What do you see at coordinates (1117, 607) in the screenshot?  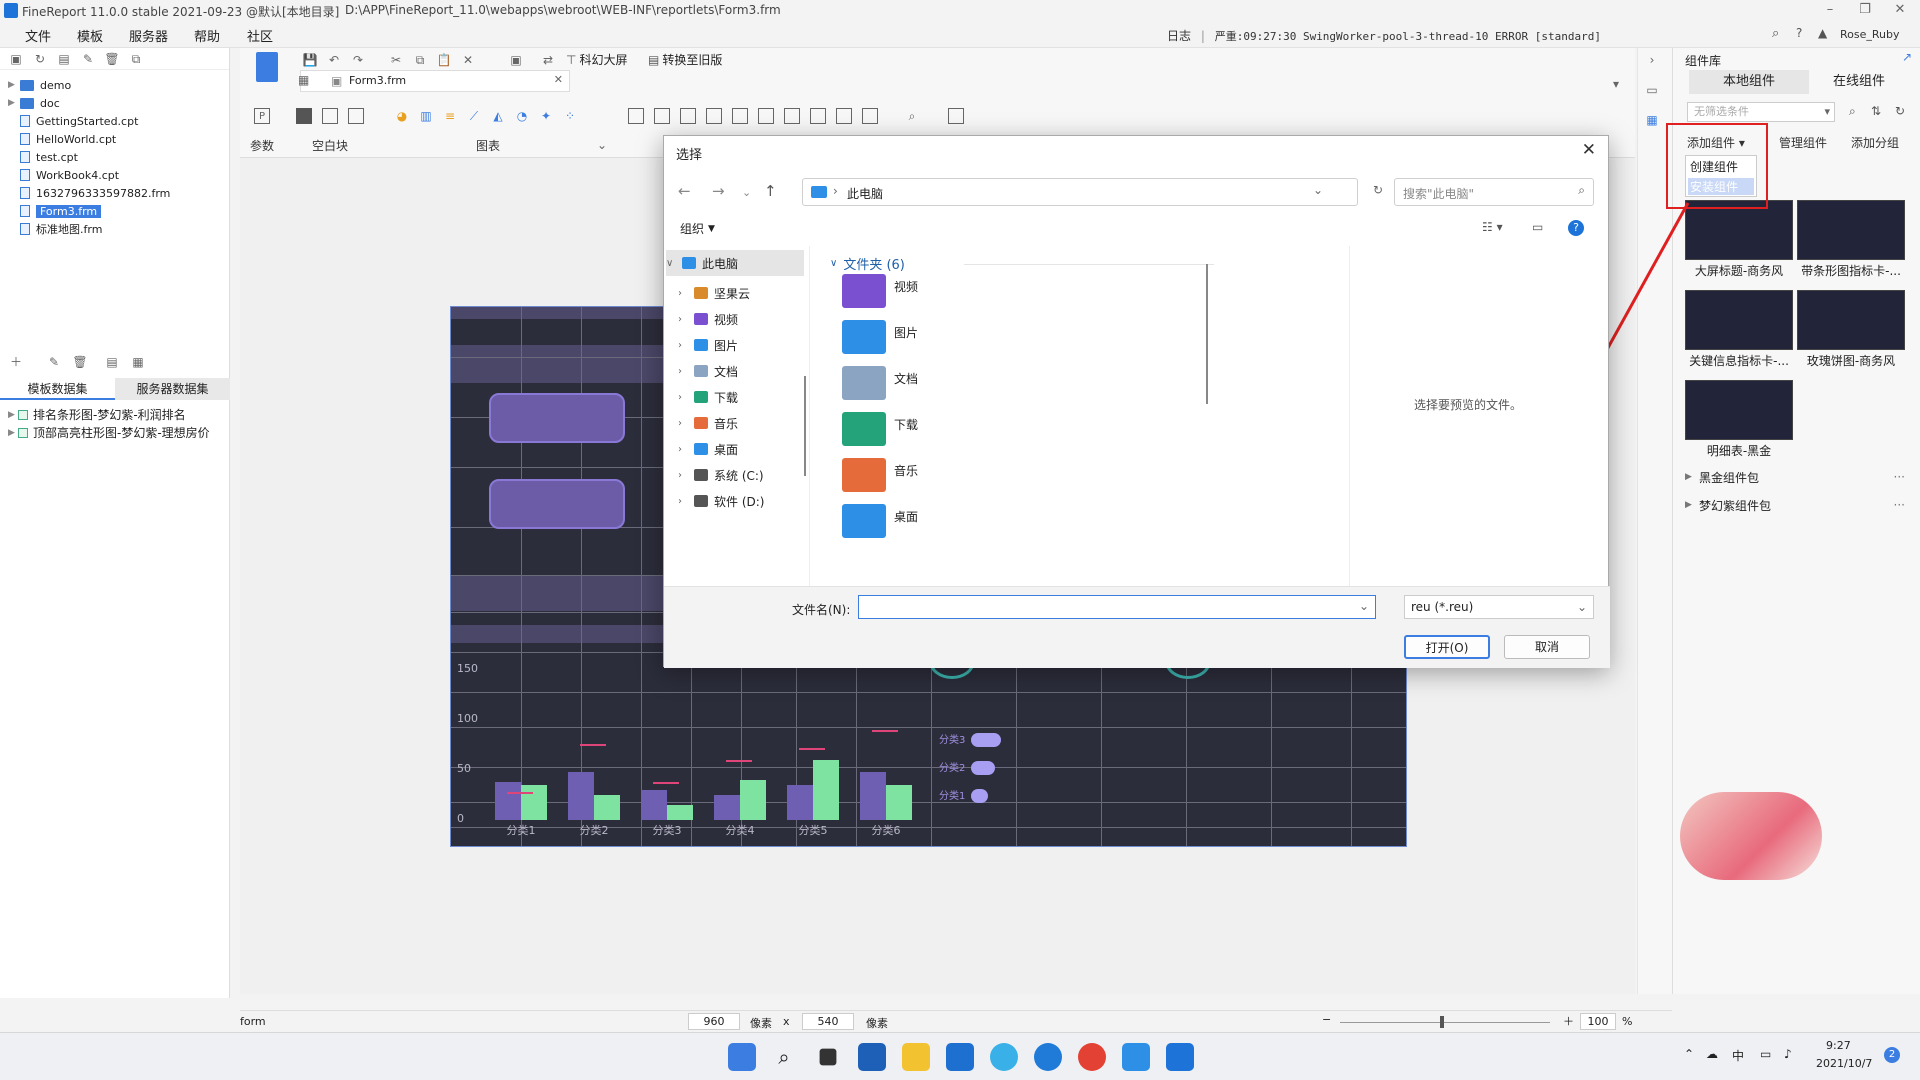 I see `filename-input: ⌄` at bounding box center [1117, 607].